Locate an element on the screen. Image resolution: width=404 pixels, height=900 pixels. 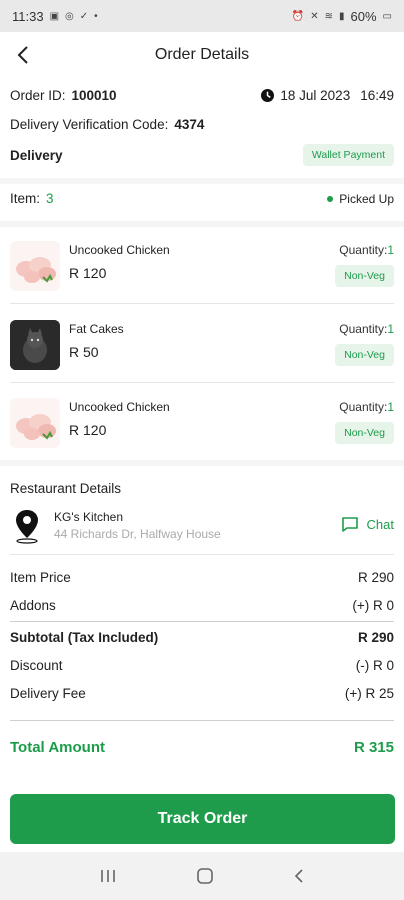
order-status: Picked Up is located at coordinates (366, 198).